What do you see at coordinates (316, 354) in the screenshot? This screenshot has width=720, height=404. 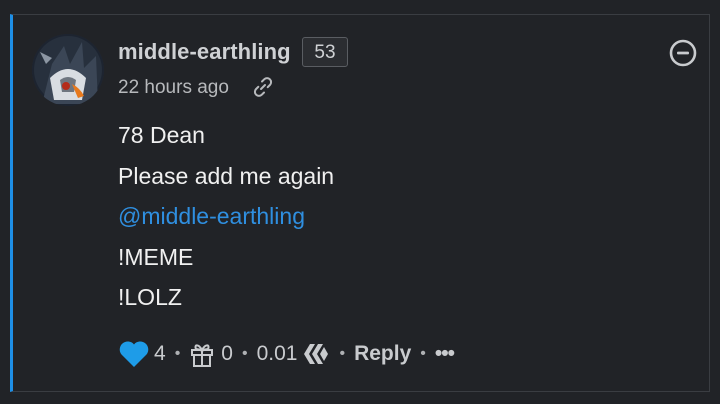 I see `hive-icon` at bounding box center [316, 354].